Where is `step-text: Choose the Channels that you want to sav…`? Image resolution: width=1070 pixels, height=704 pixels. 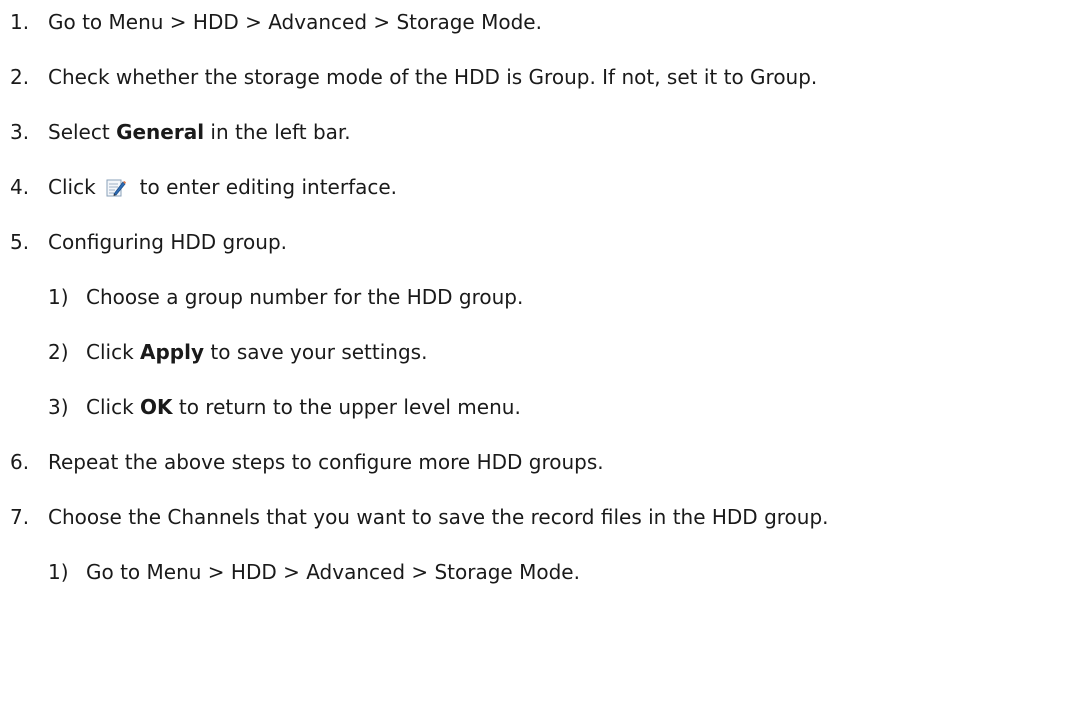 step-text: Choose the Channels that you want to sav… is located at coordinates (438, 517).